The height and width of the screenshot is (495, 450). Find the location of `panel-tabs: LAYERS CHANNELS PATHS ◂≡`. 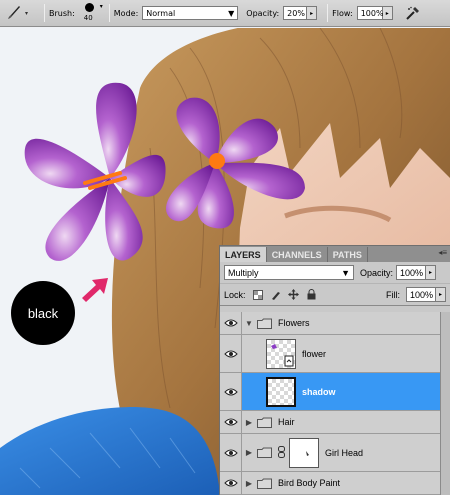

panel-tabs: LAYERS CHANNELS PATHS ◂≡ is located at coordinates (335, 254).